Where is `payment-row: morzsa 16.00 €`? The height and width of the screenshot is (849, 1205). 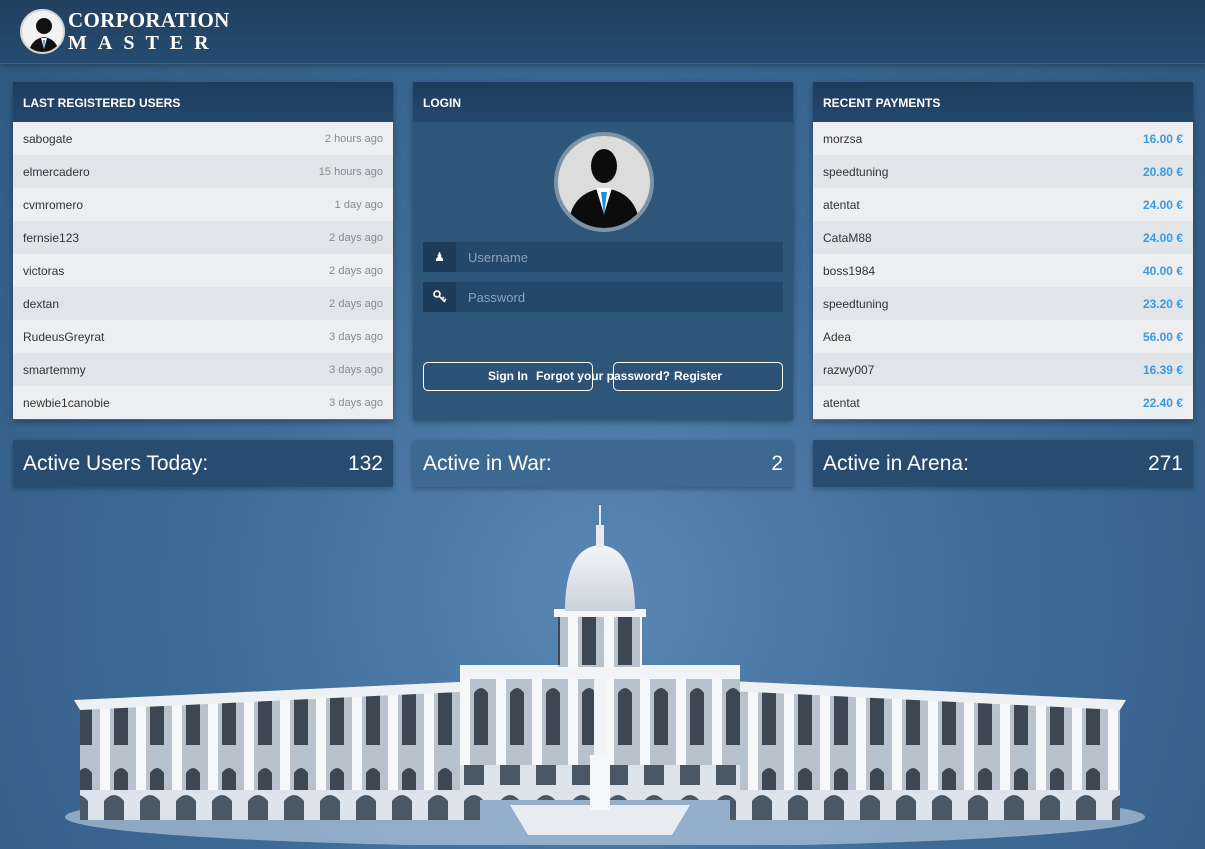 payment-row: morzsa 16.00 € is located at coordinates (1003, 138).